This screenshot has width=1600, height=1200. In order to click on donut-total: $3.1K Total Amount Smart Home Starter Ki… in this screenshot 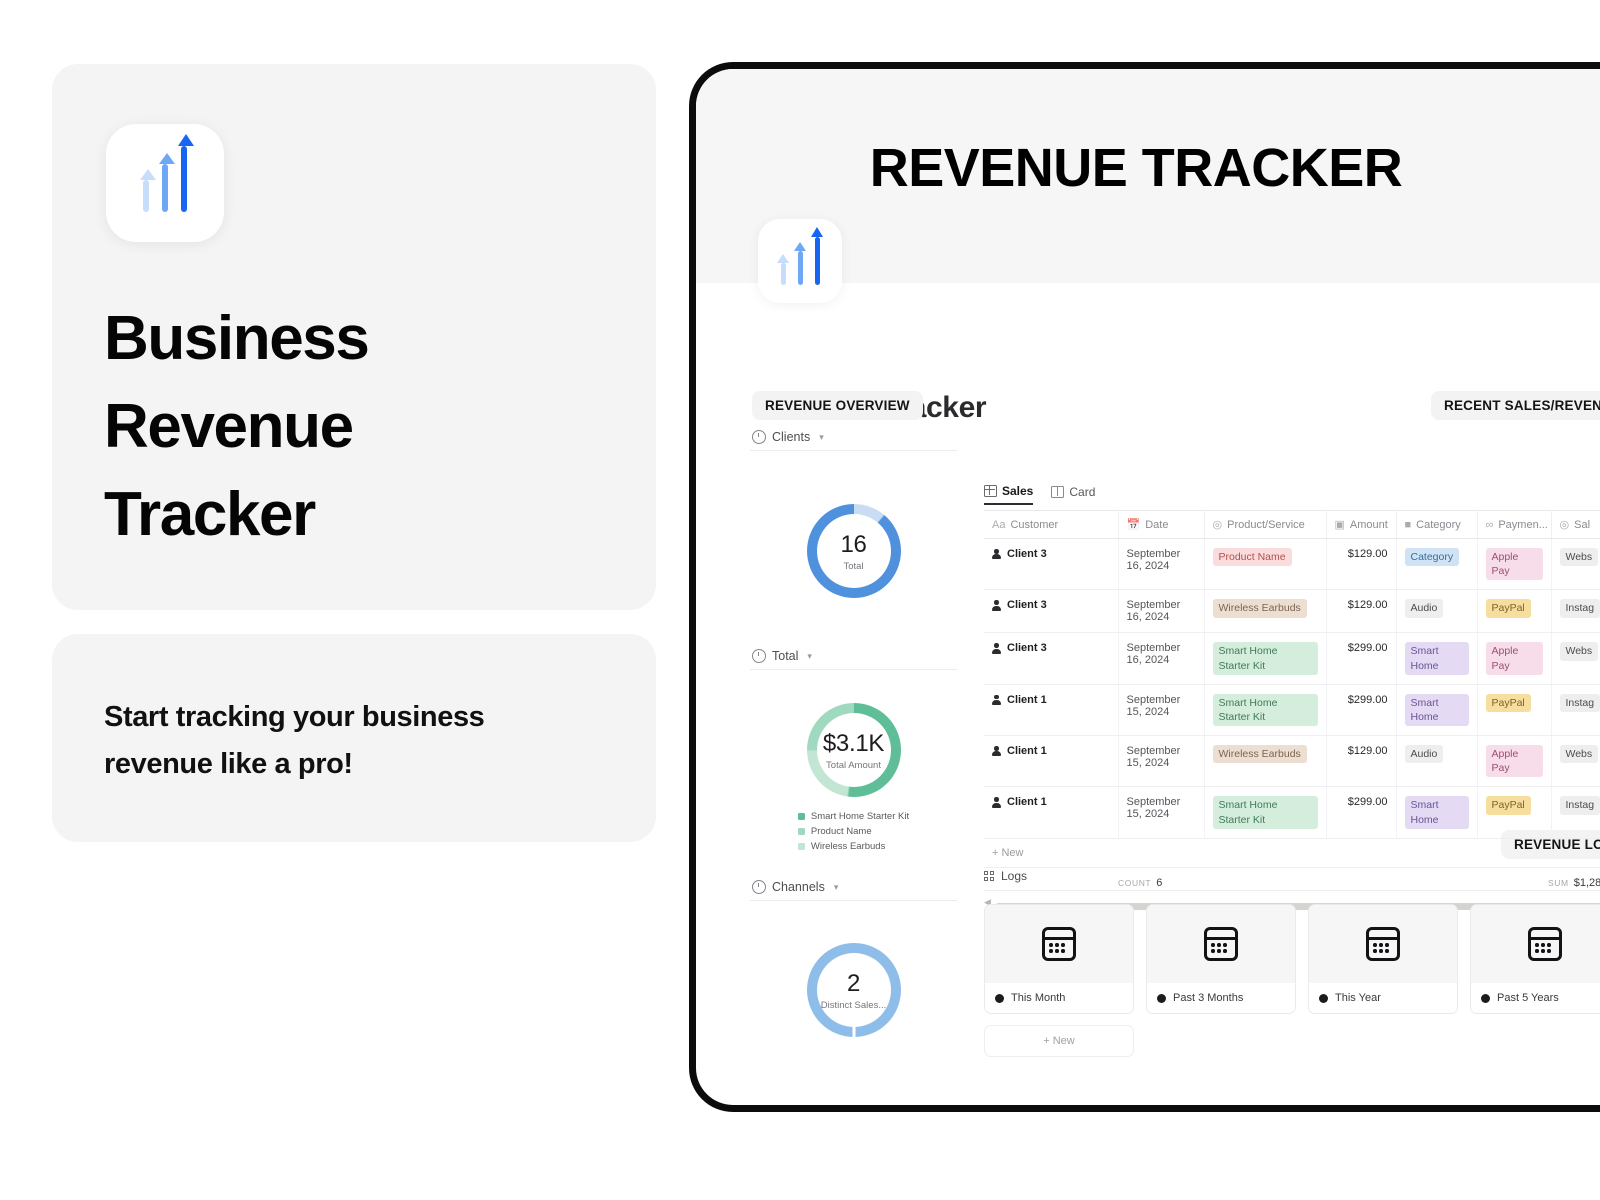, I will do `click(853, 772)`.